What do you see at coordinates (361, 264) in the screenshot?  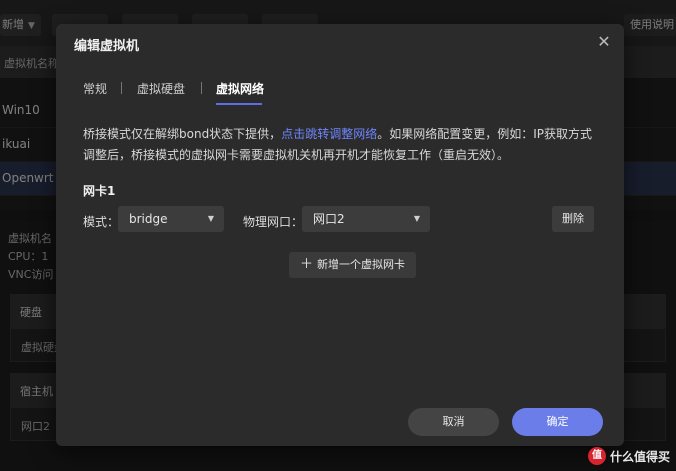 I see `add-nic-label: 新增一个虚拟网卡` at bounding box center [361, 264].